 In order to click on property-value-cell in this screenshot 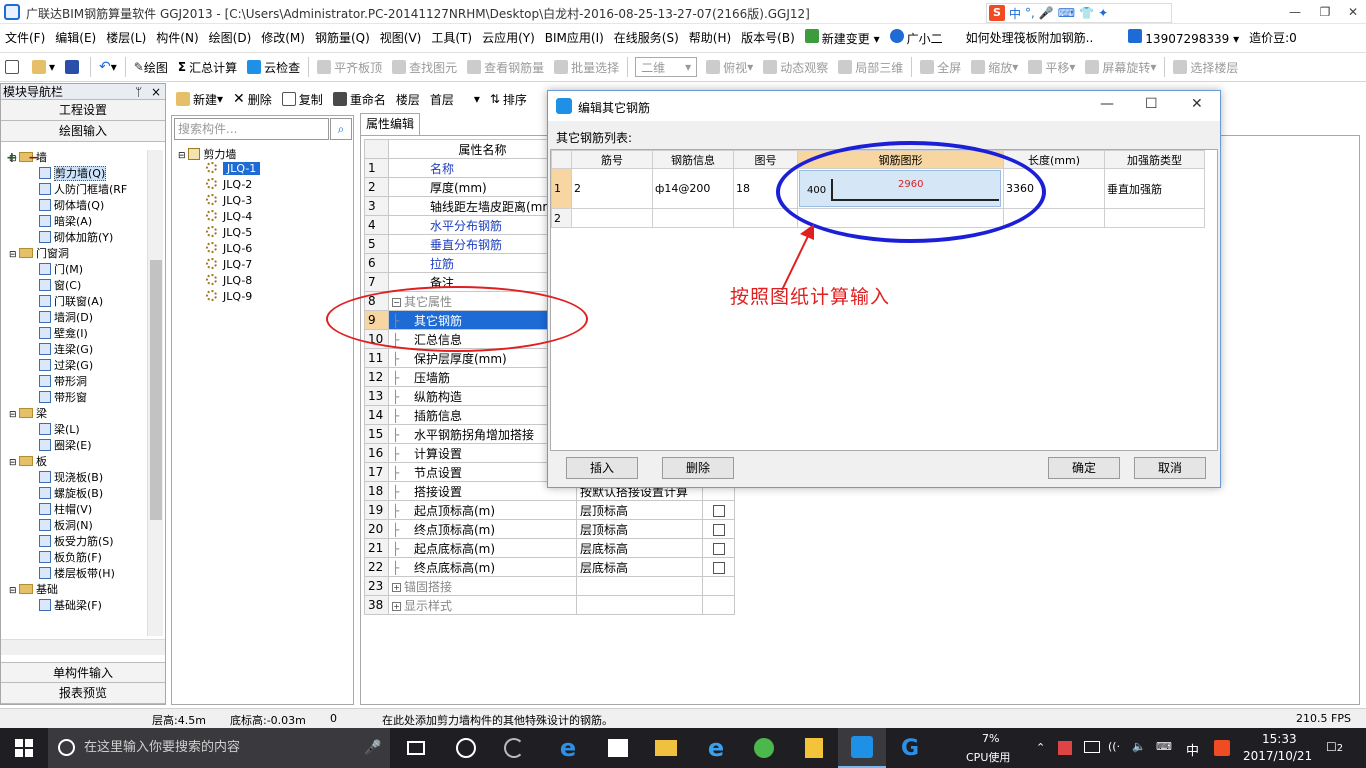, I will do `click(639, 605)`.